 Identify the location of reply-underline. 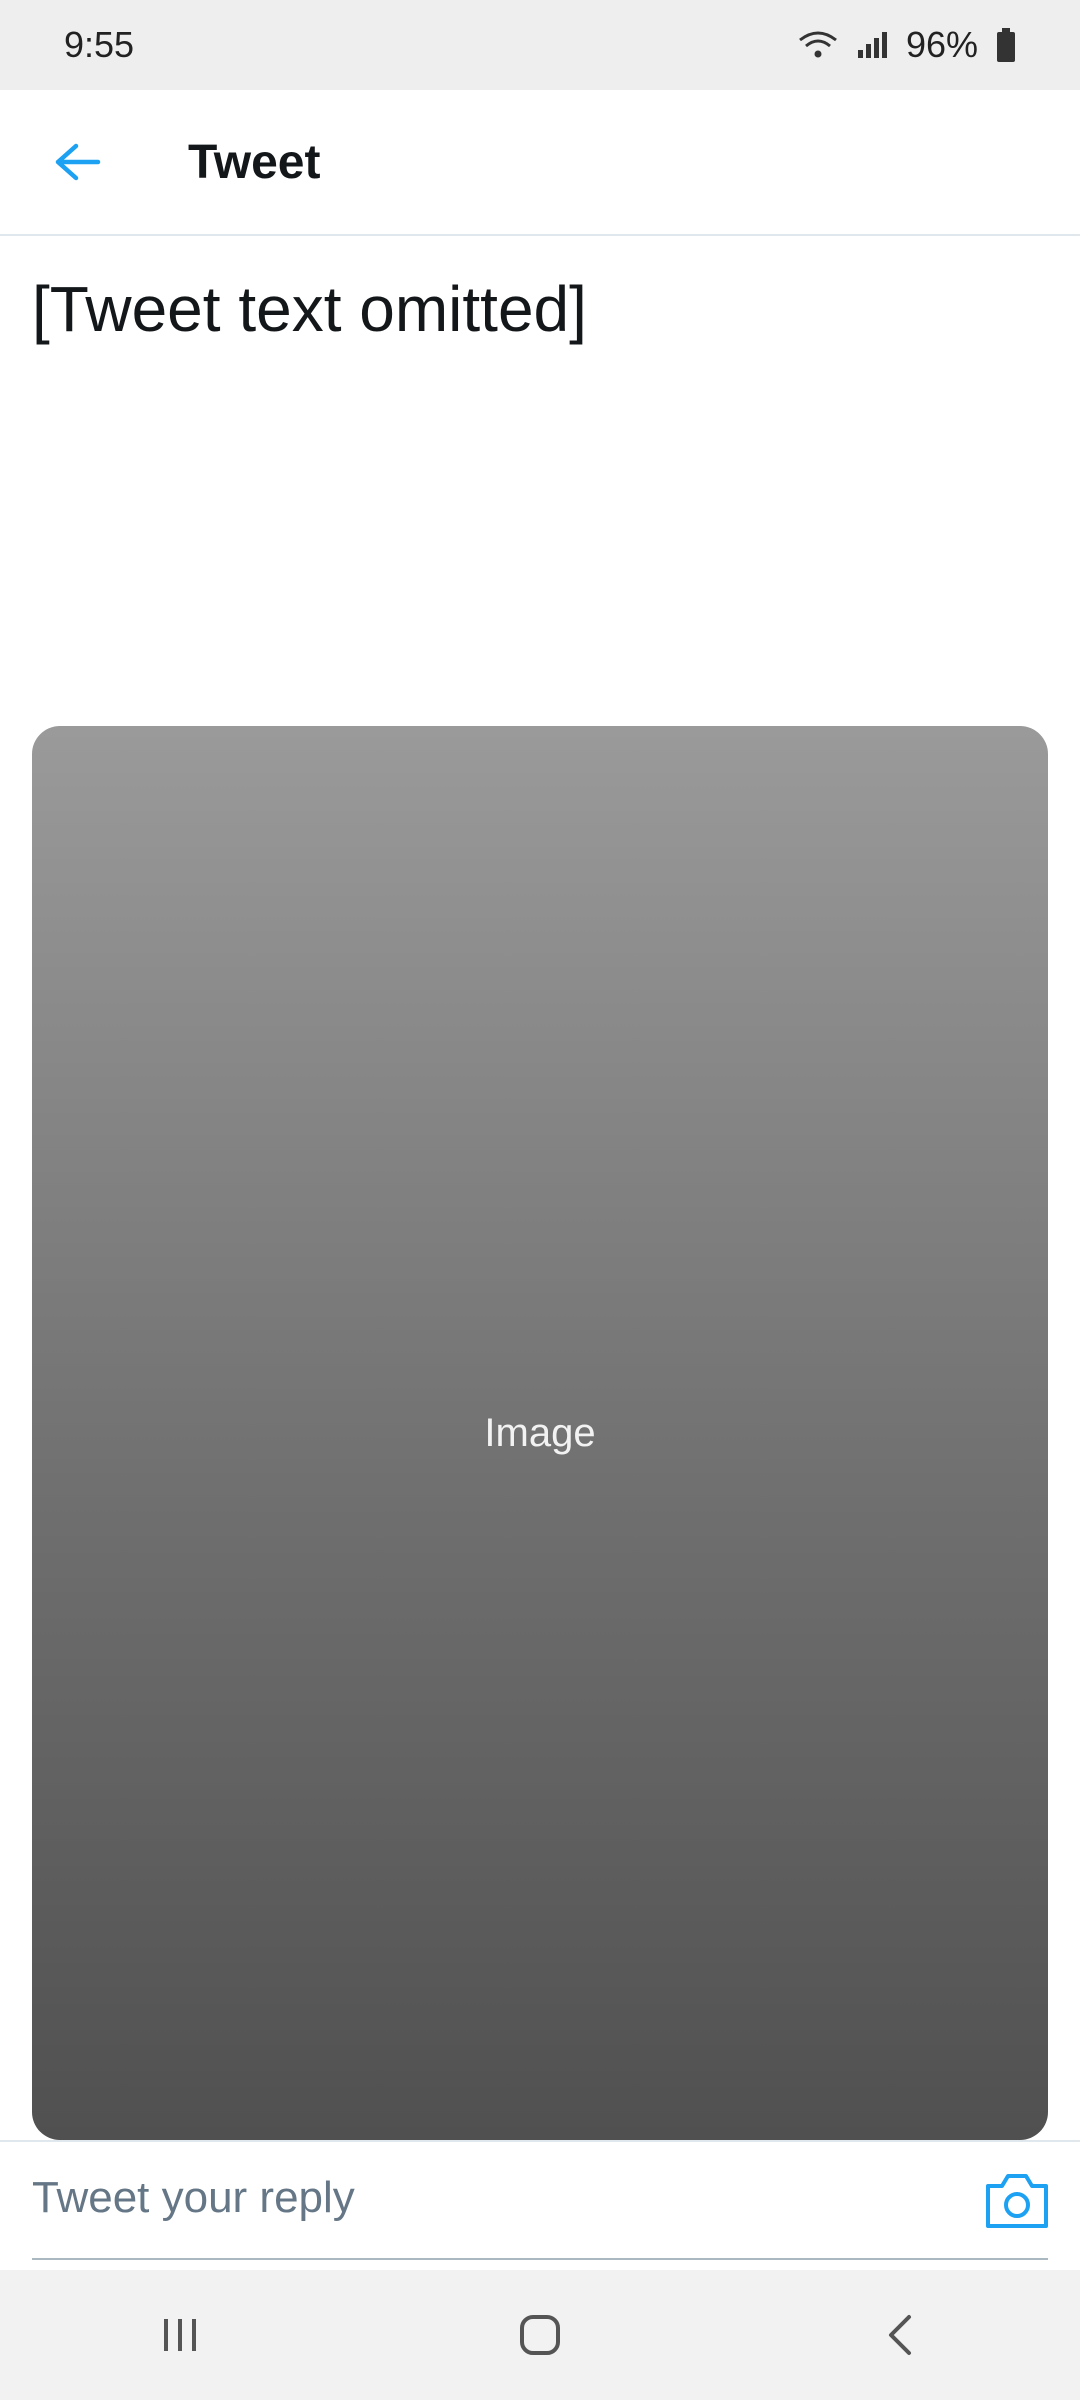
(540, 2259).